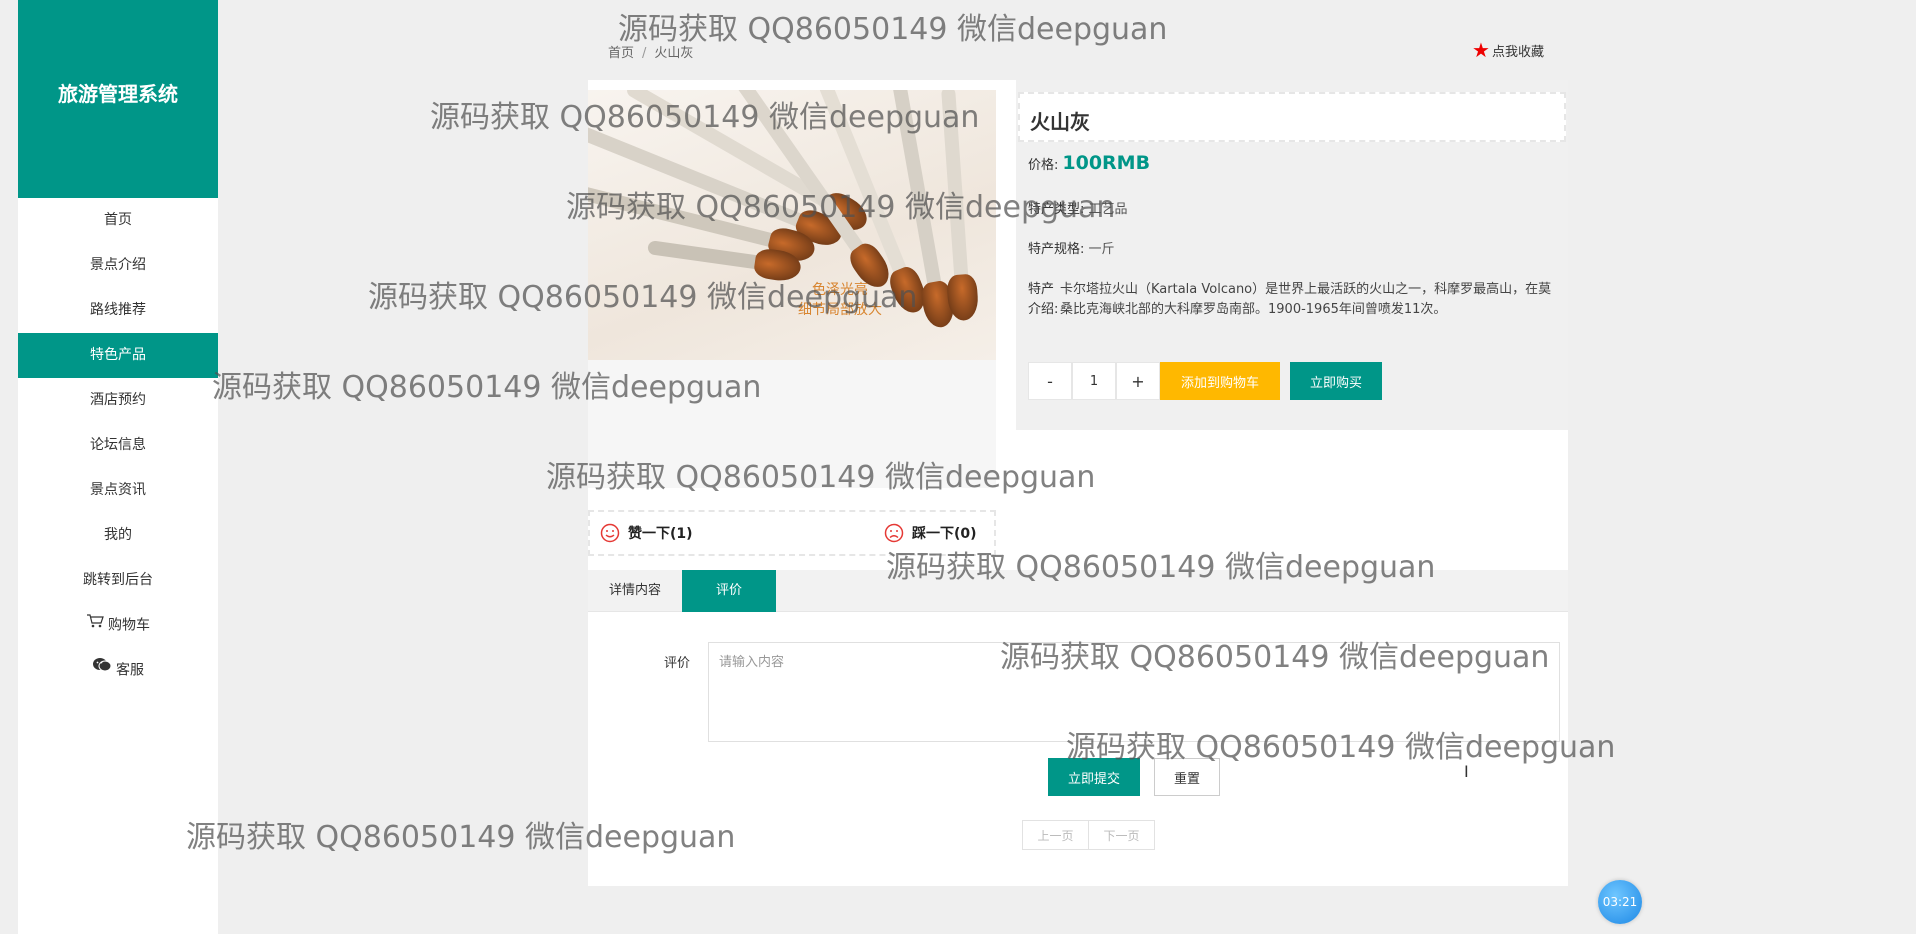 The height and width of the screenshot is (934, 1916). What do you see at coordinates (1101, 249) in the screenshot?
I see `spec-value: 一斤` at bounding box center [1101, 249].